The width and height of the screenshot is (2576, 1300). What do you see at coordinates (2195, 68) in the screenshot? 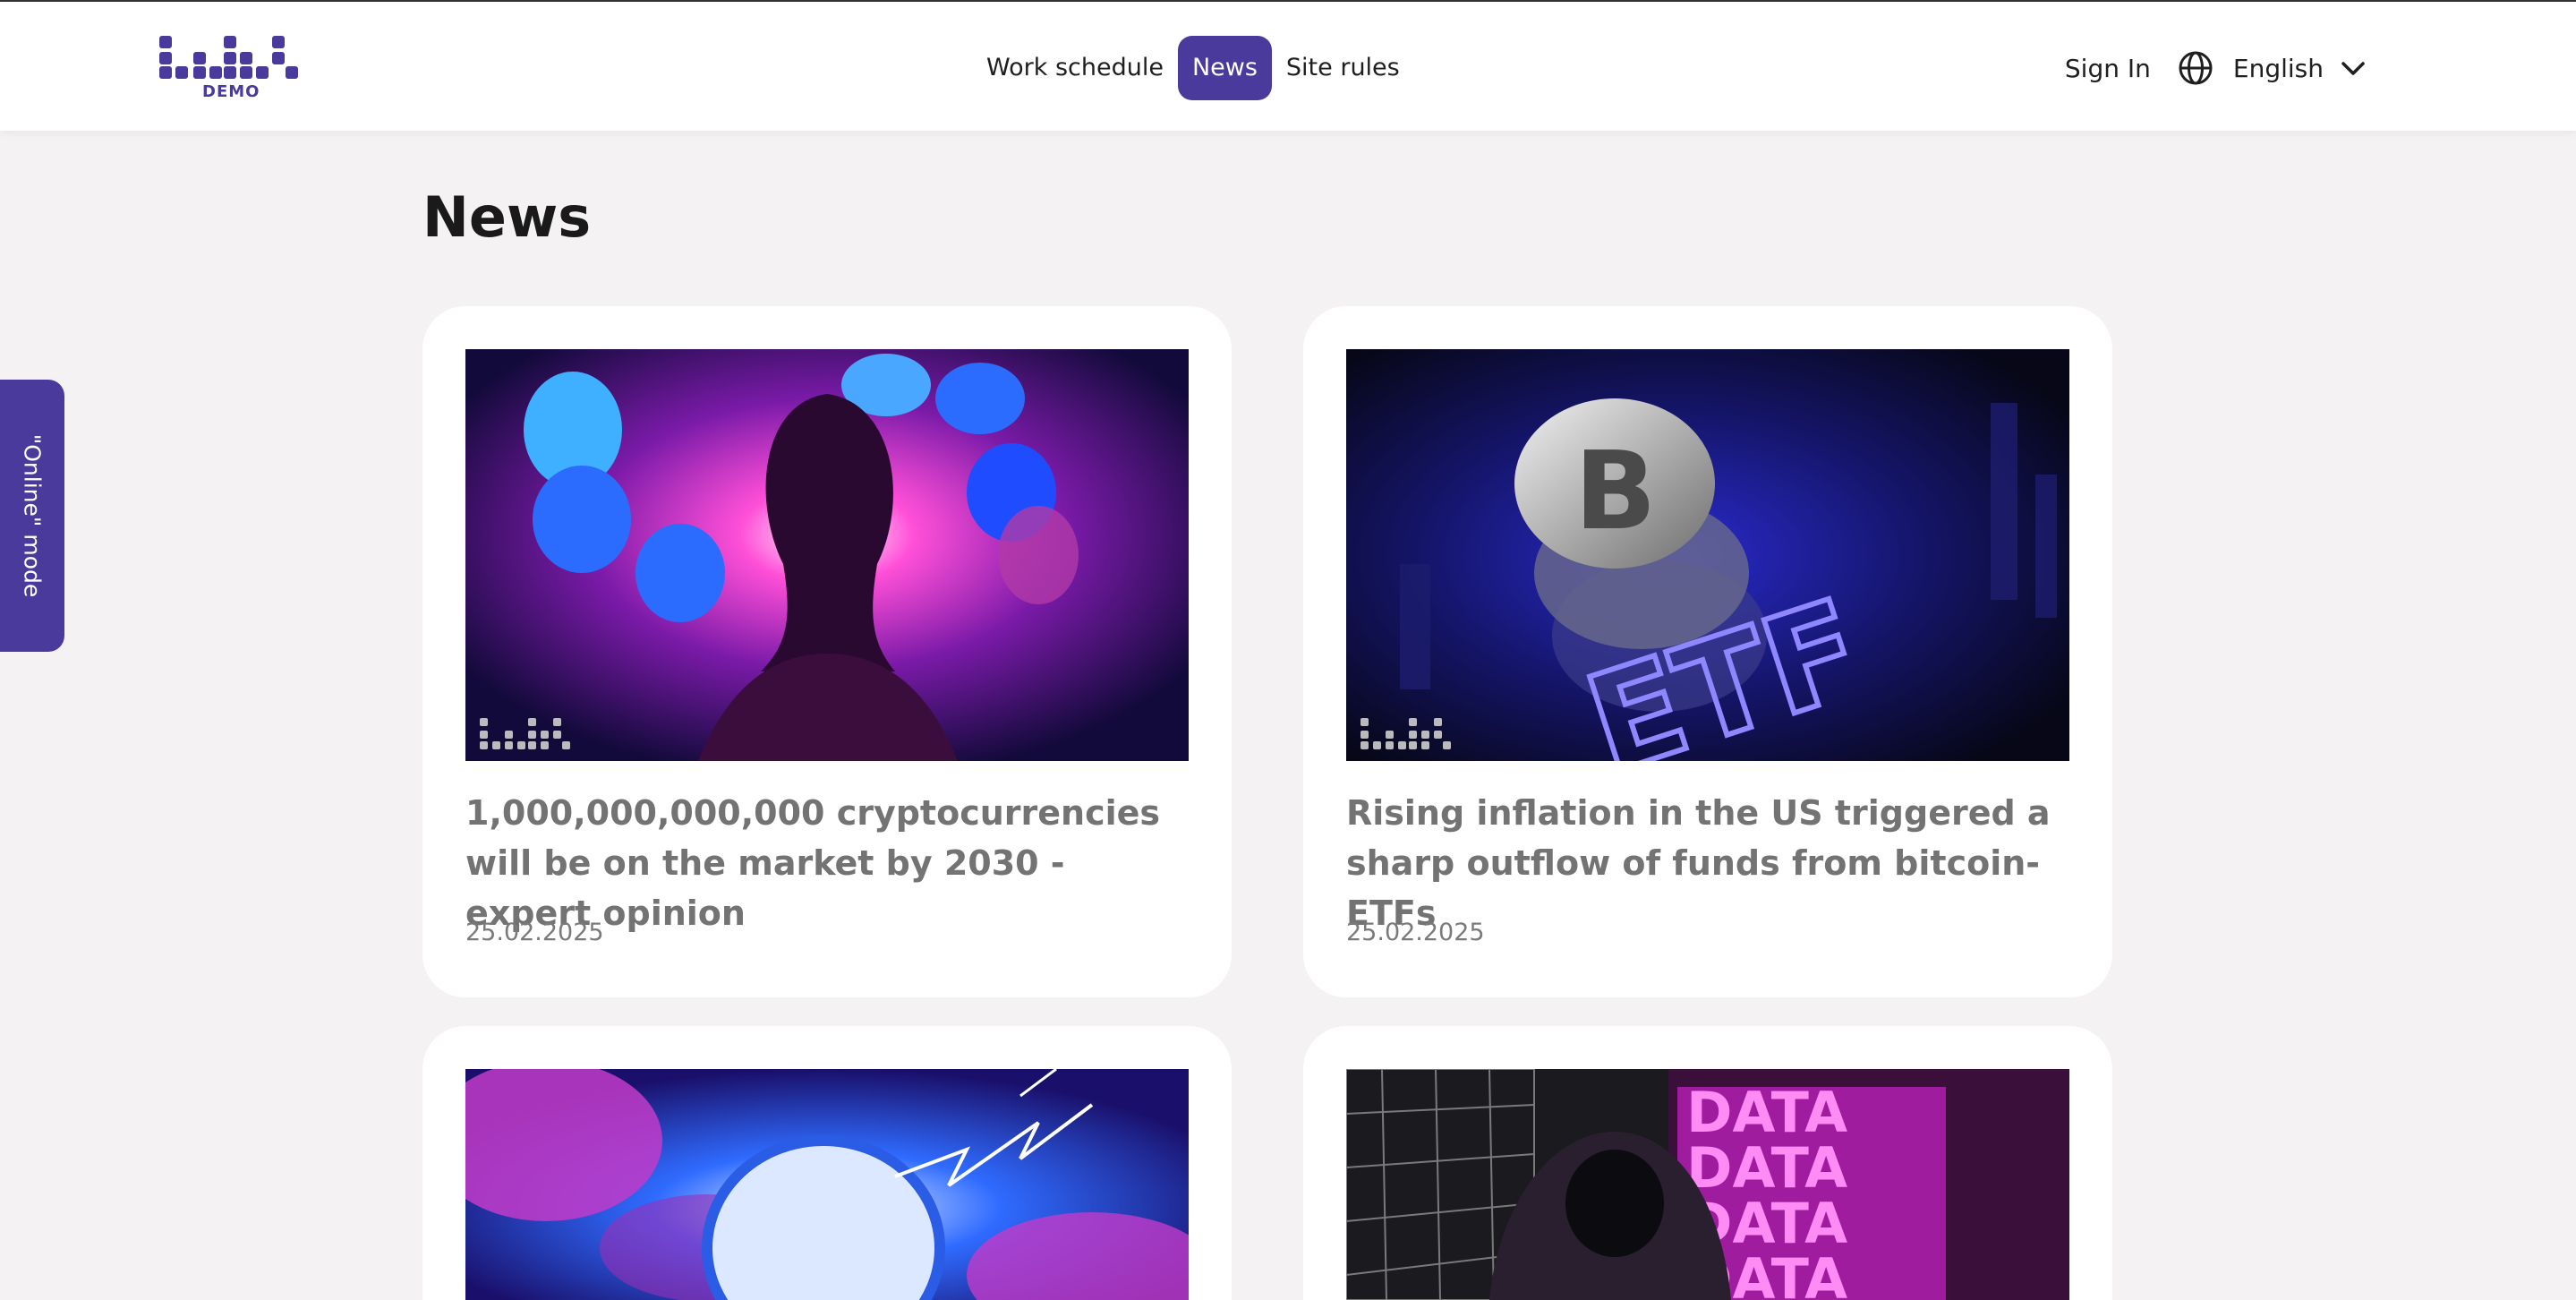
I see `globe-icon` at bounding box center [2195, 68].